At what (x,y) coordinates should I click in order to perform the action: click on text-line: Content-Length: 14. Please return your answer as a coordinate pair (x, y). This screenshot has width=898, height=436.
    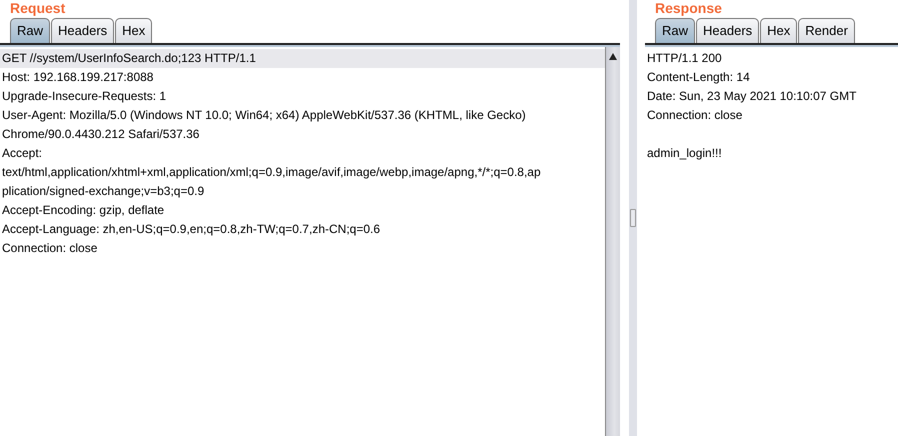
    Looking at the image, I should click on (698, 77).